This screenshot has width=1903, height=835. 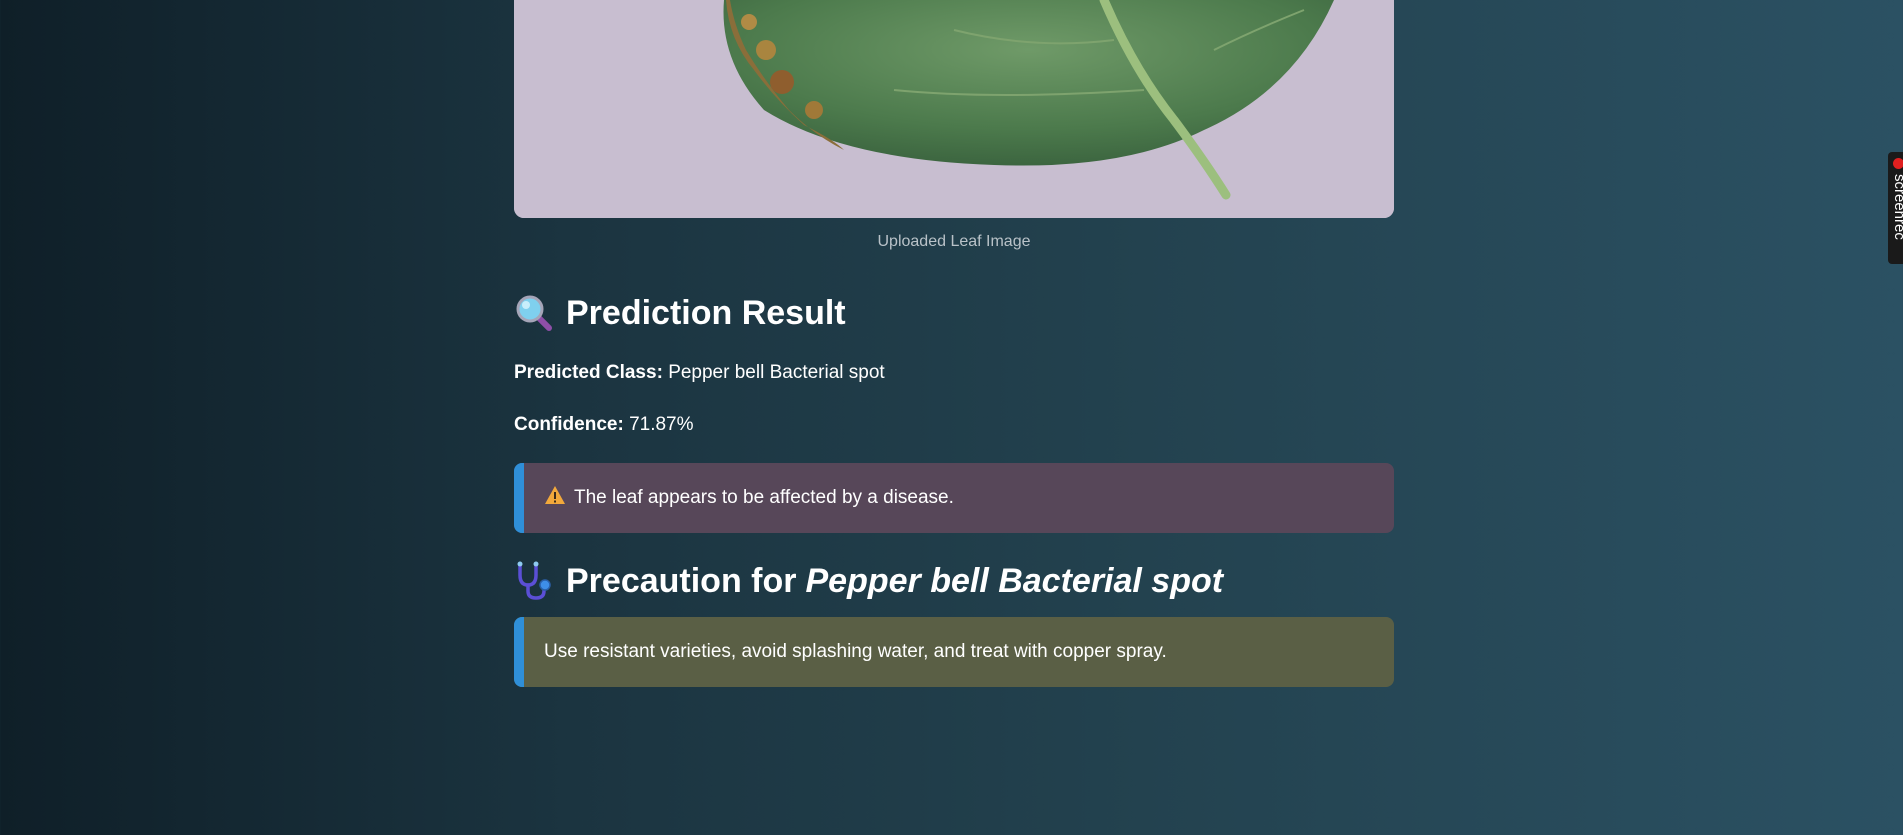 What do you see at coordinates (1014, 580) in the screenshot?
I see `precaution-heading-disease: Pepper bell Bacterial spot` at bounding box center [1014, 580].